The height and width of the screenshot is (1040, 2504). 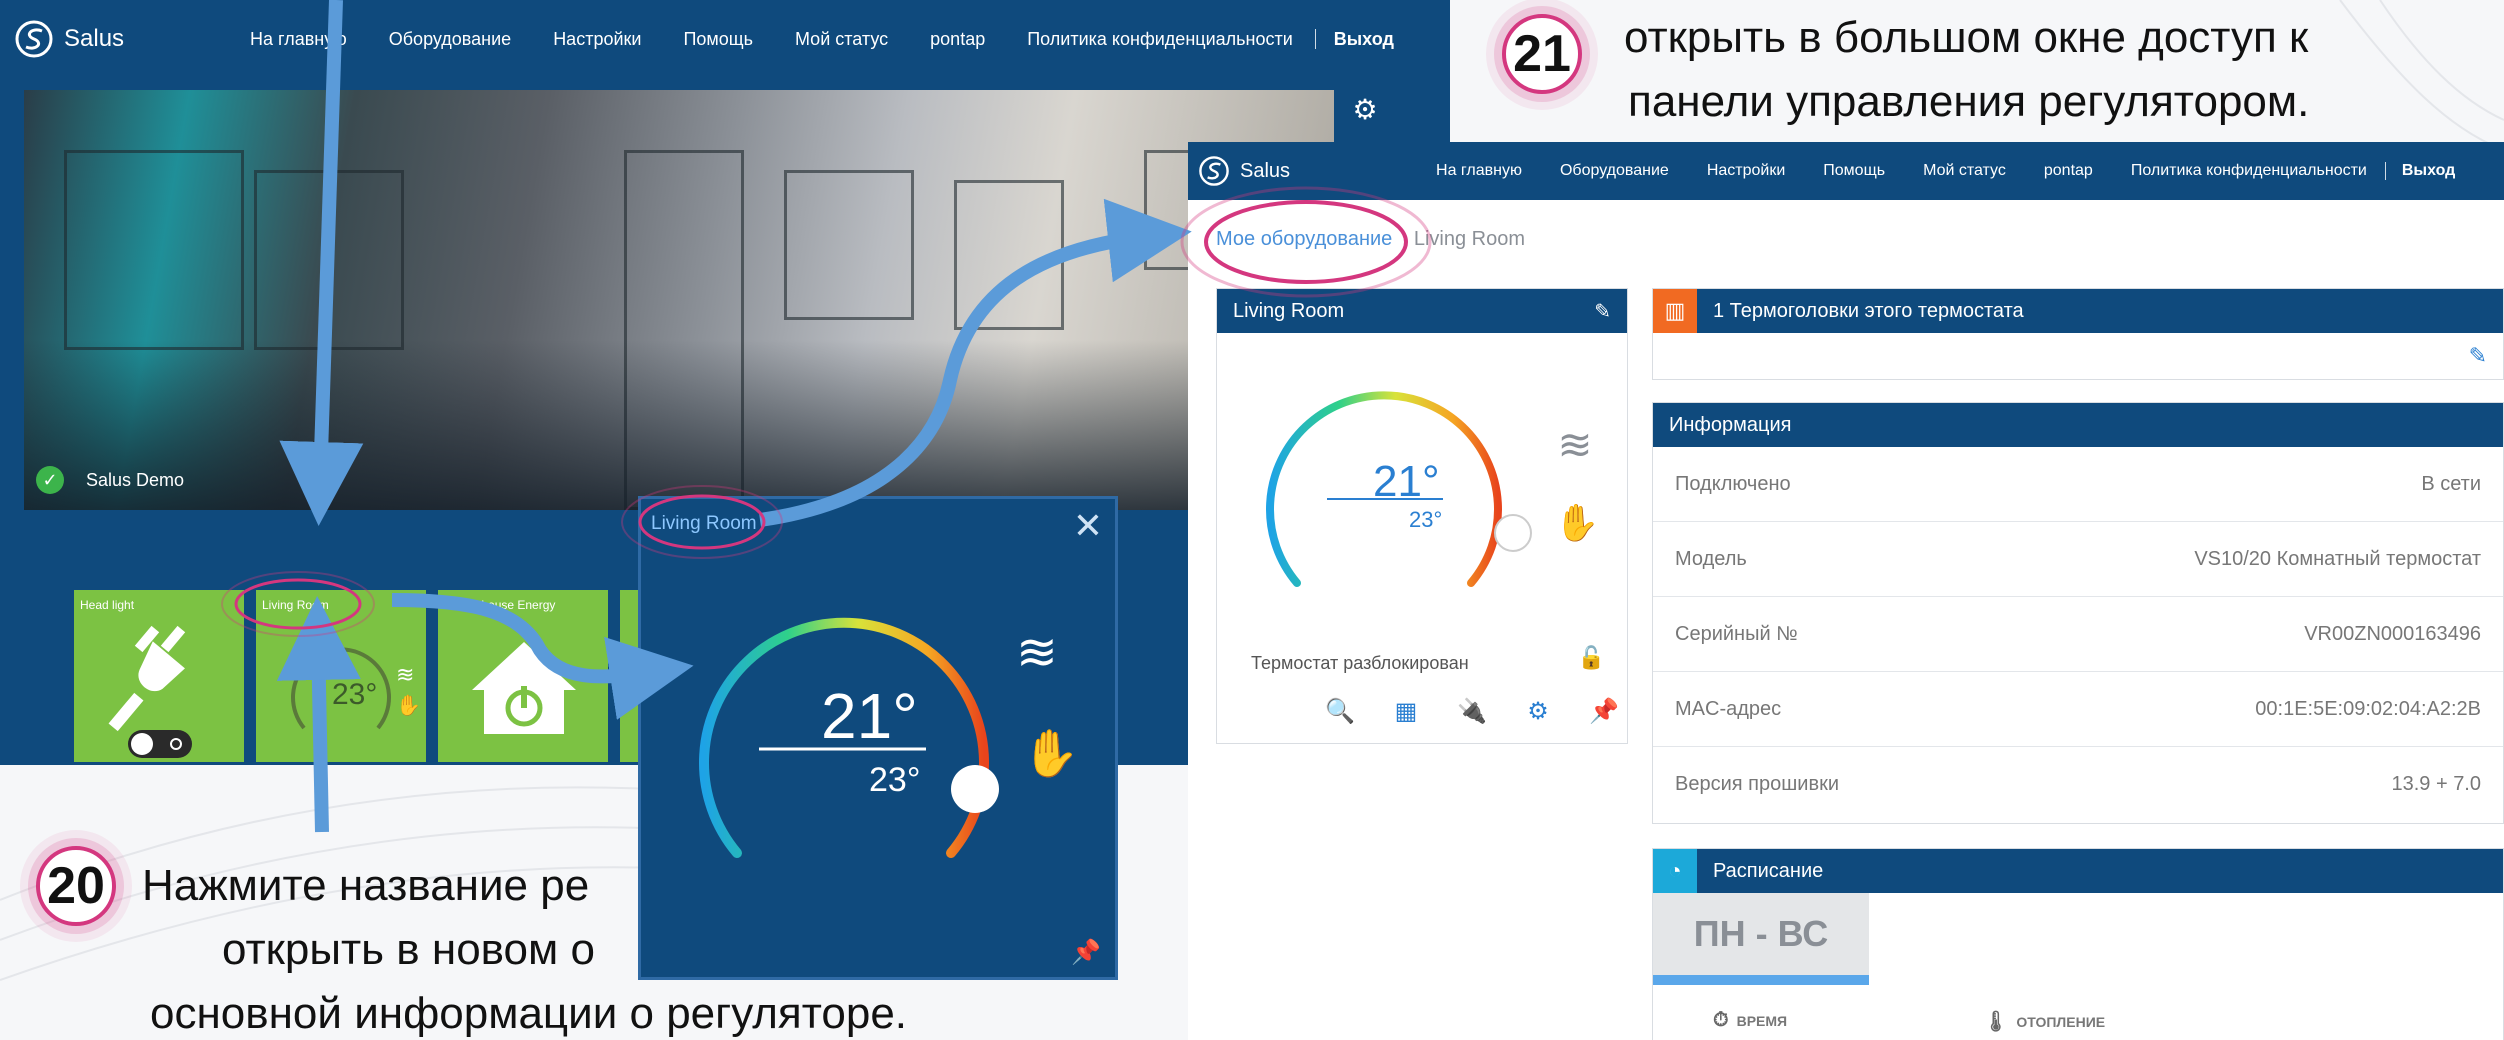 I want to click on schedule-title: Расписание, so click(x=1768, y=870).